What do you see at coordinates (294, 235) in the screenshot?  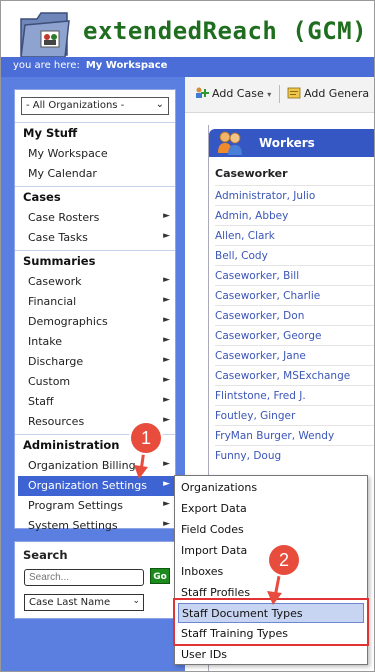 I see `table-row: Allen, Clark` at bounding box center [294, 235].